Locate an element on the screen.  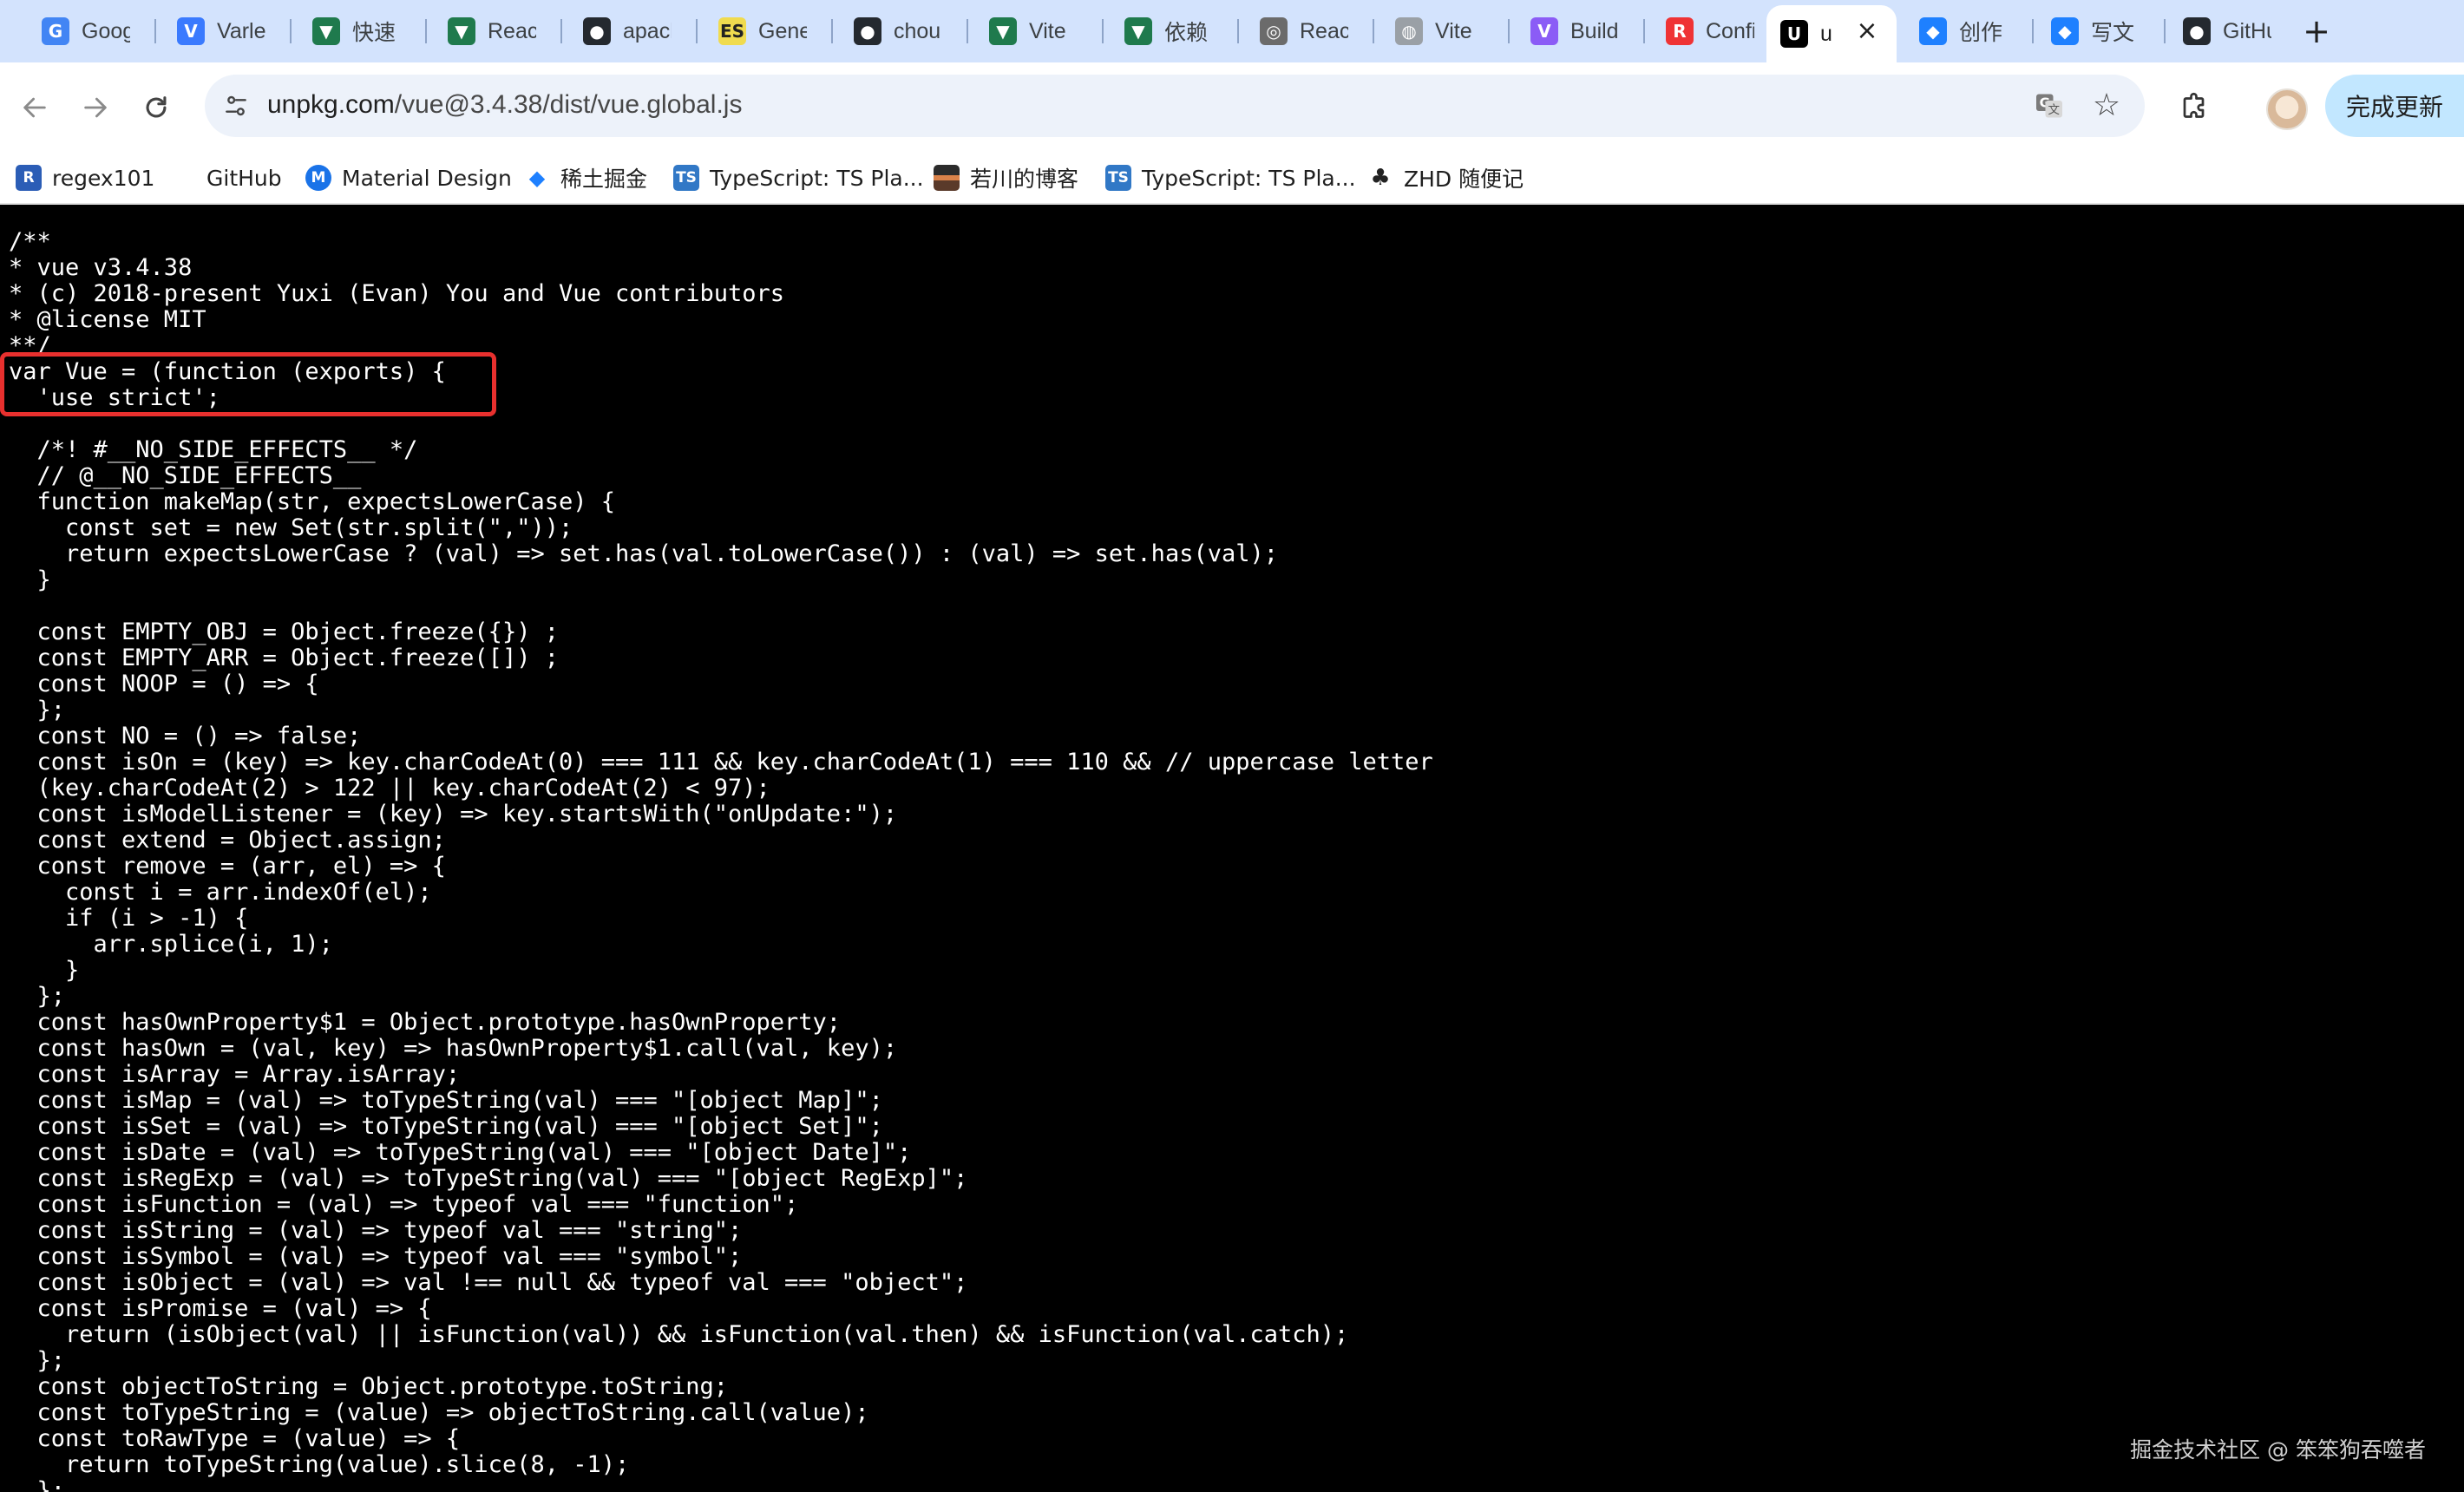
svg-text: 文 is located at coordinates (2054, 110).